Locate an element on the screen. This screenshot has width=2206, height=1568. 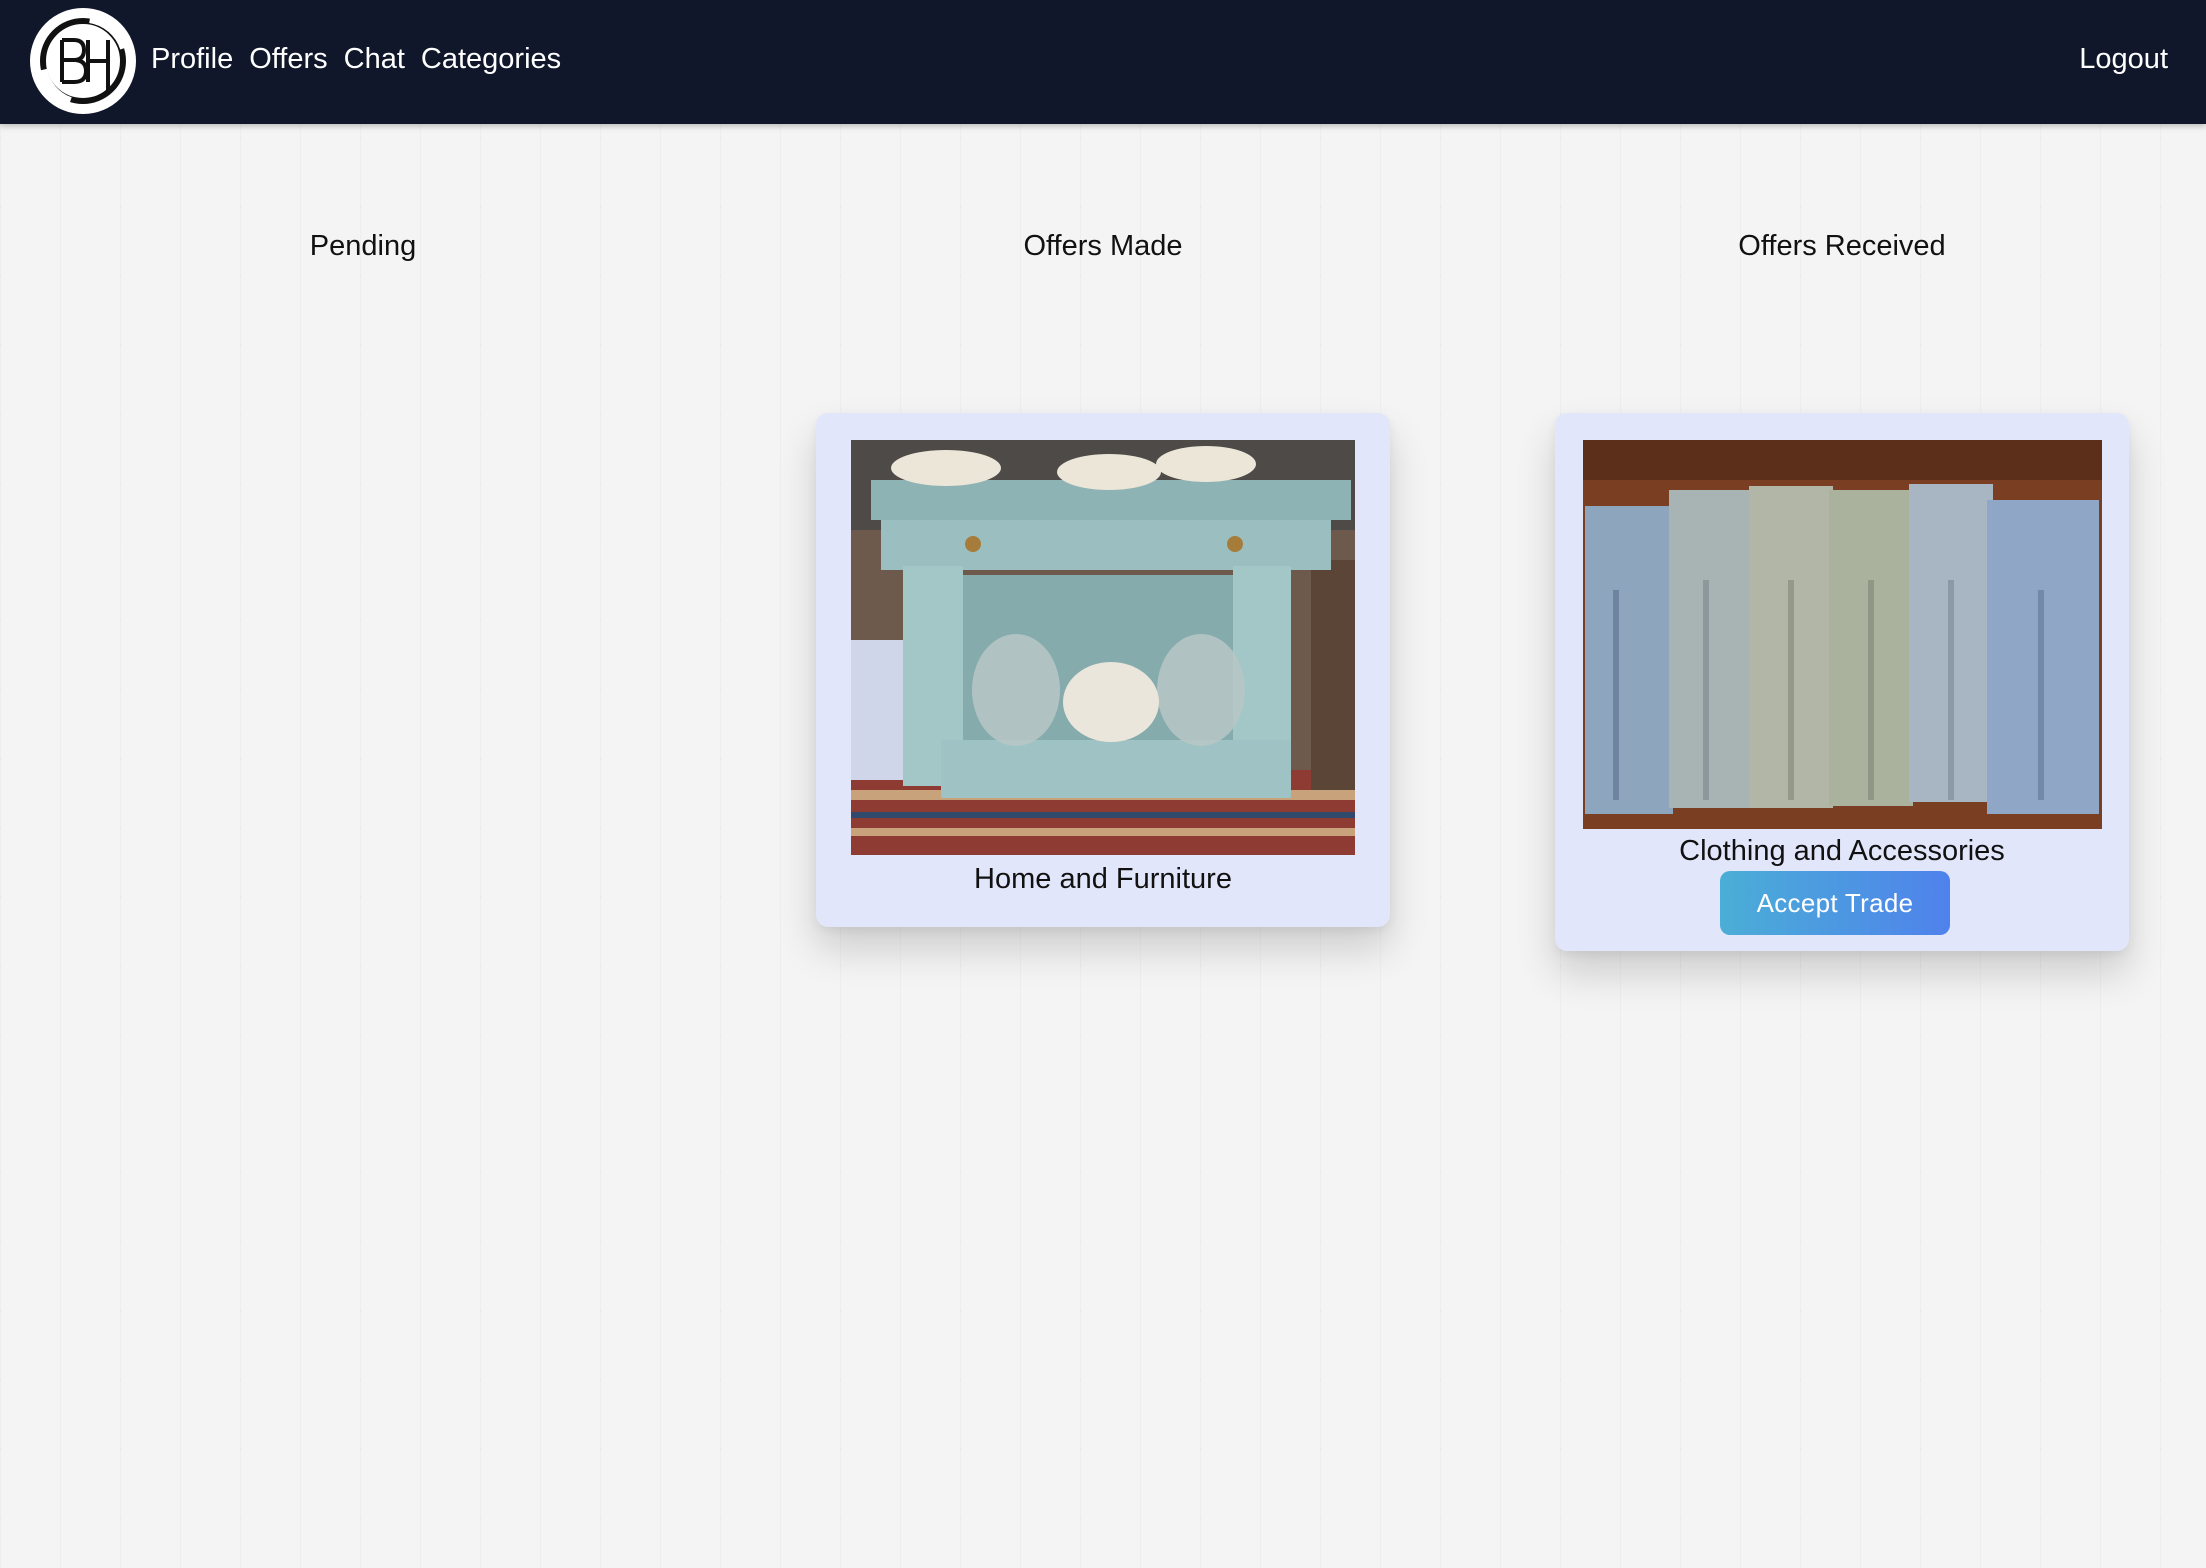
offer-made-category: Home and Furniture is located at coordinates (1103, 879).